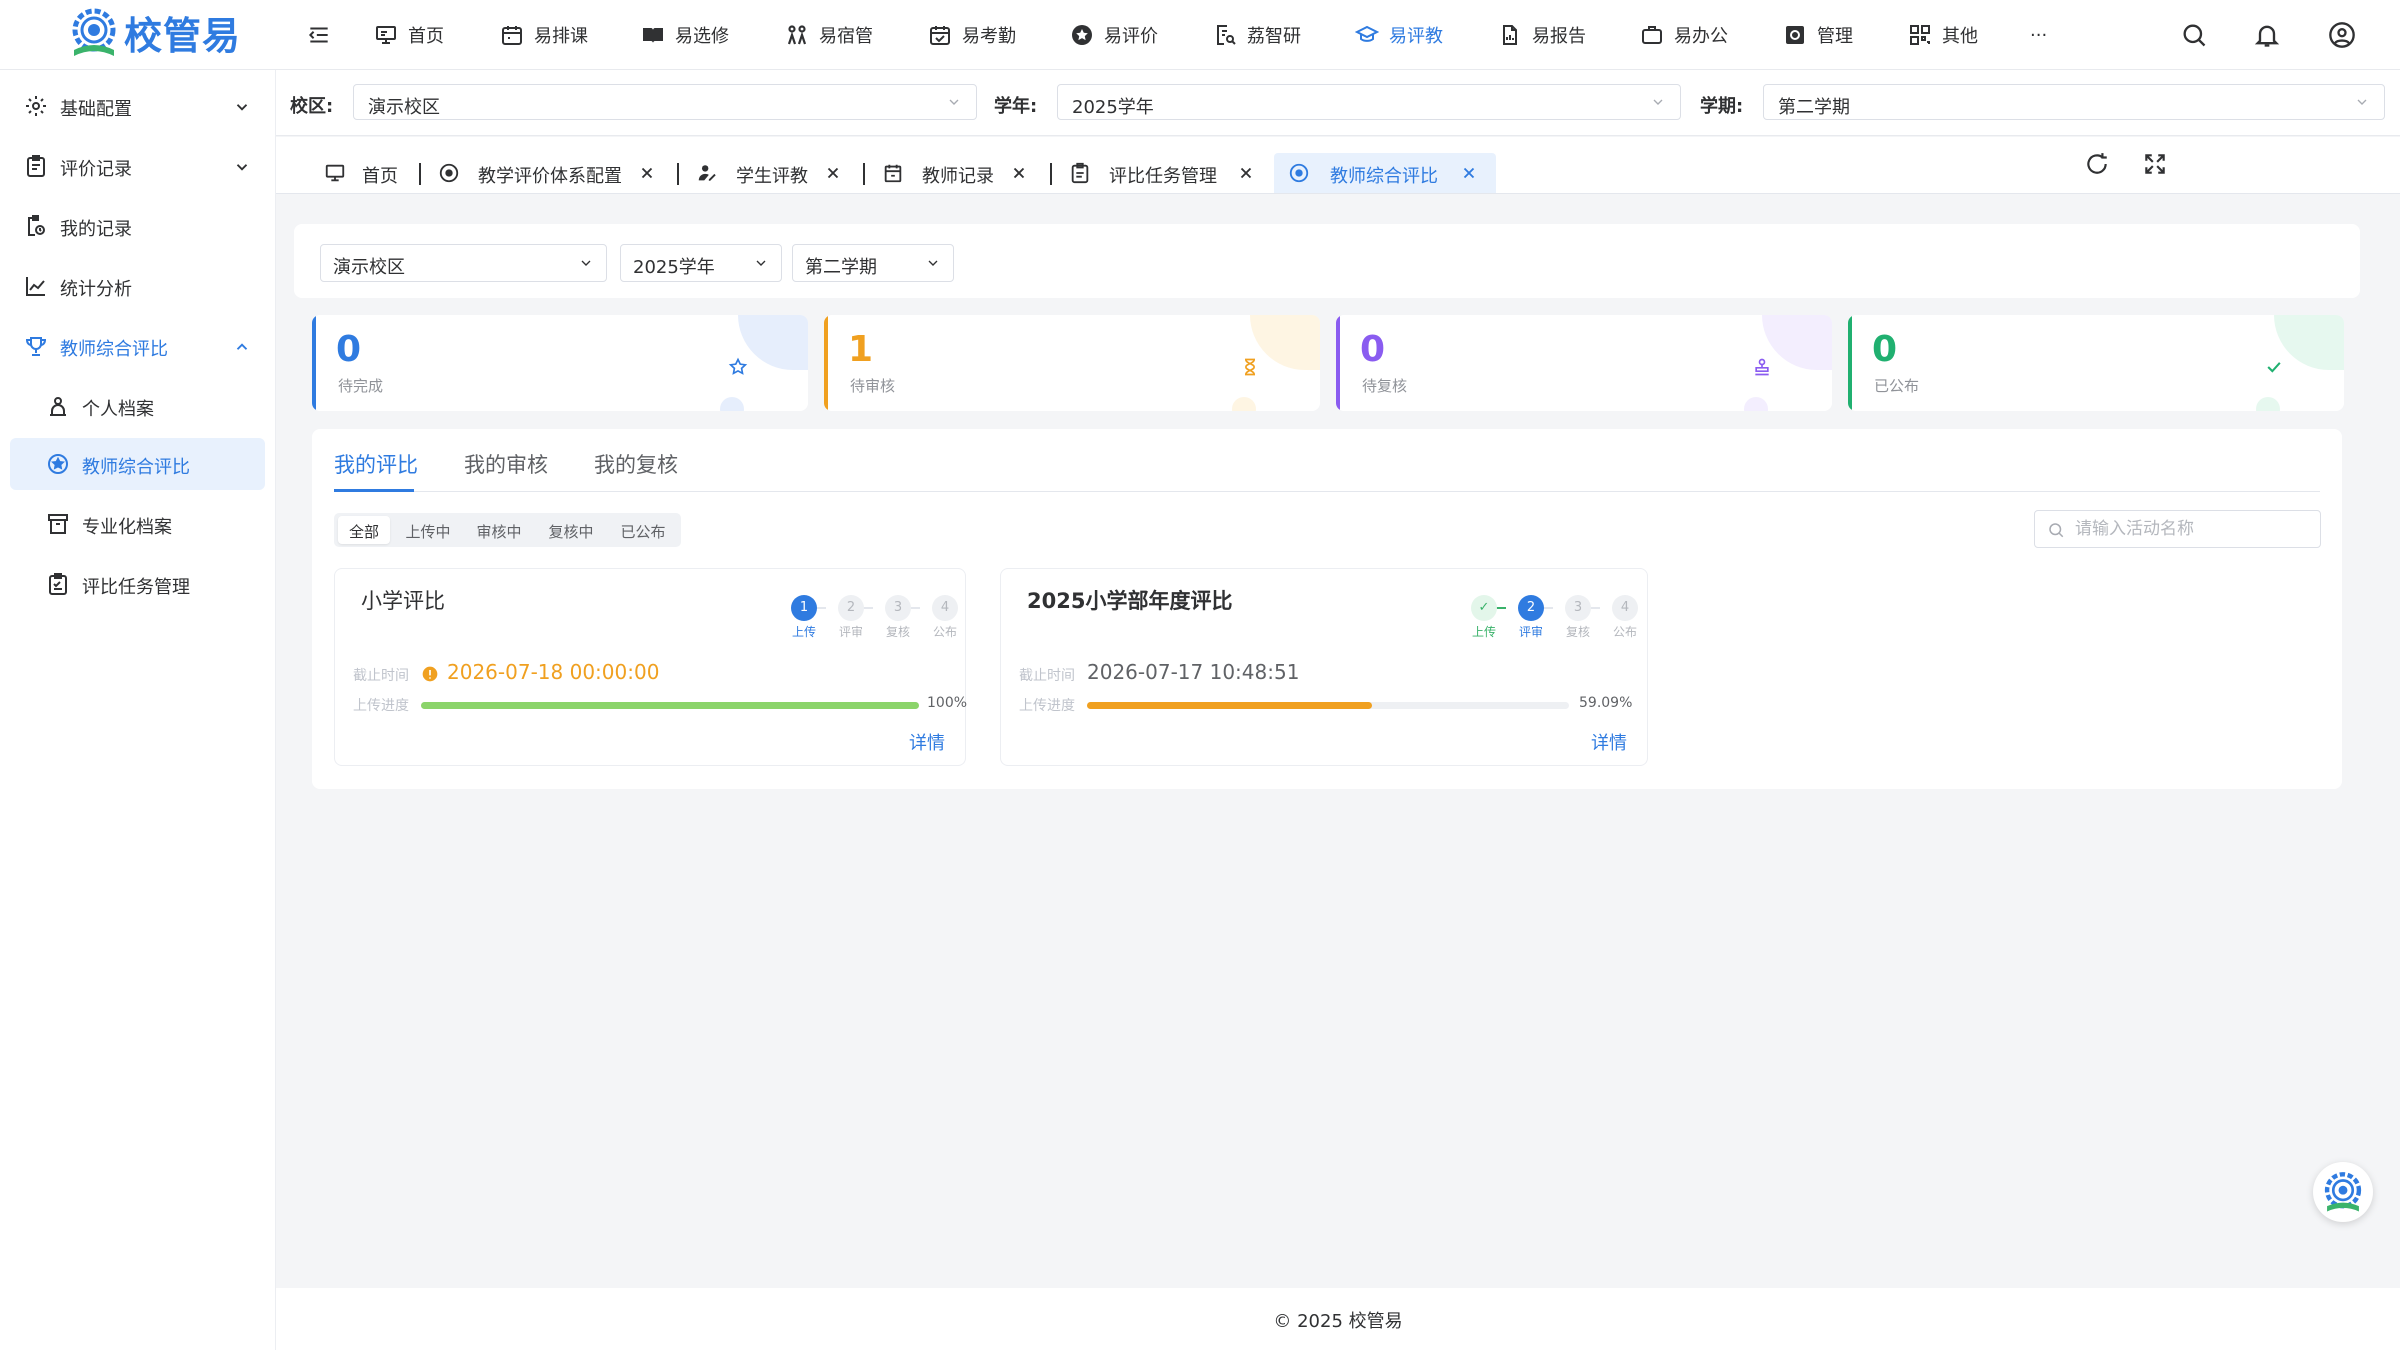 The width and height of the screenshot is (2400, 1350). I want to click on star-circle-icon, so click(58, 464).